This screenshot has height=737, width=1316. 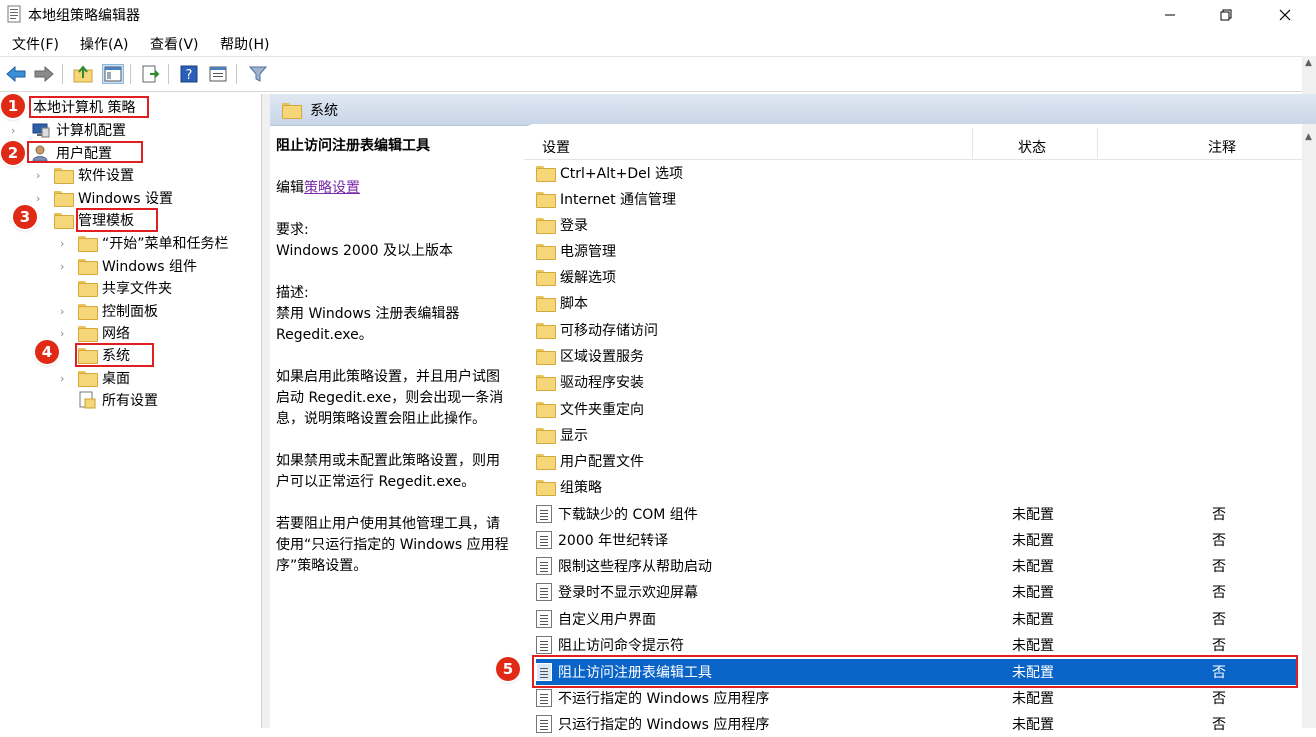 I want to click on up-folder-icon, so click(x=83, y=74).